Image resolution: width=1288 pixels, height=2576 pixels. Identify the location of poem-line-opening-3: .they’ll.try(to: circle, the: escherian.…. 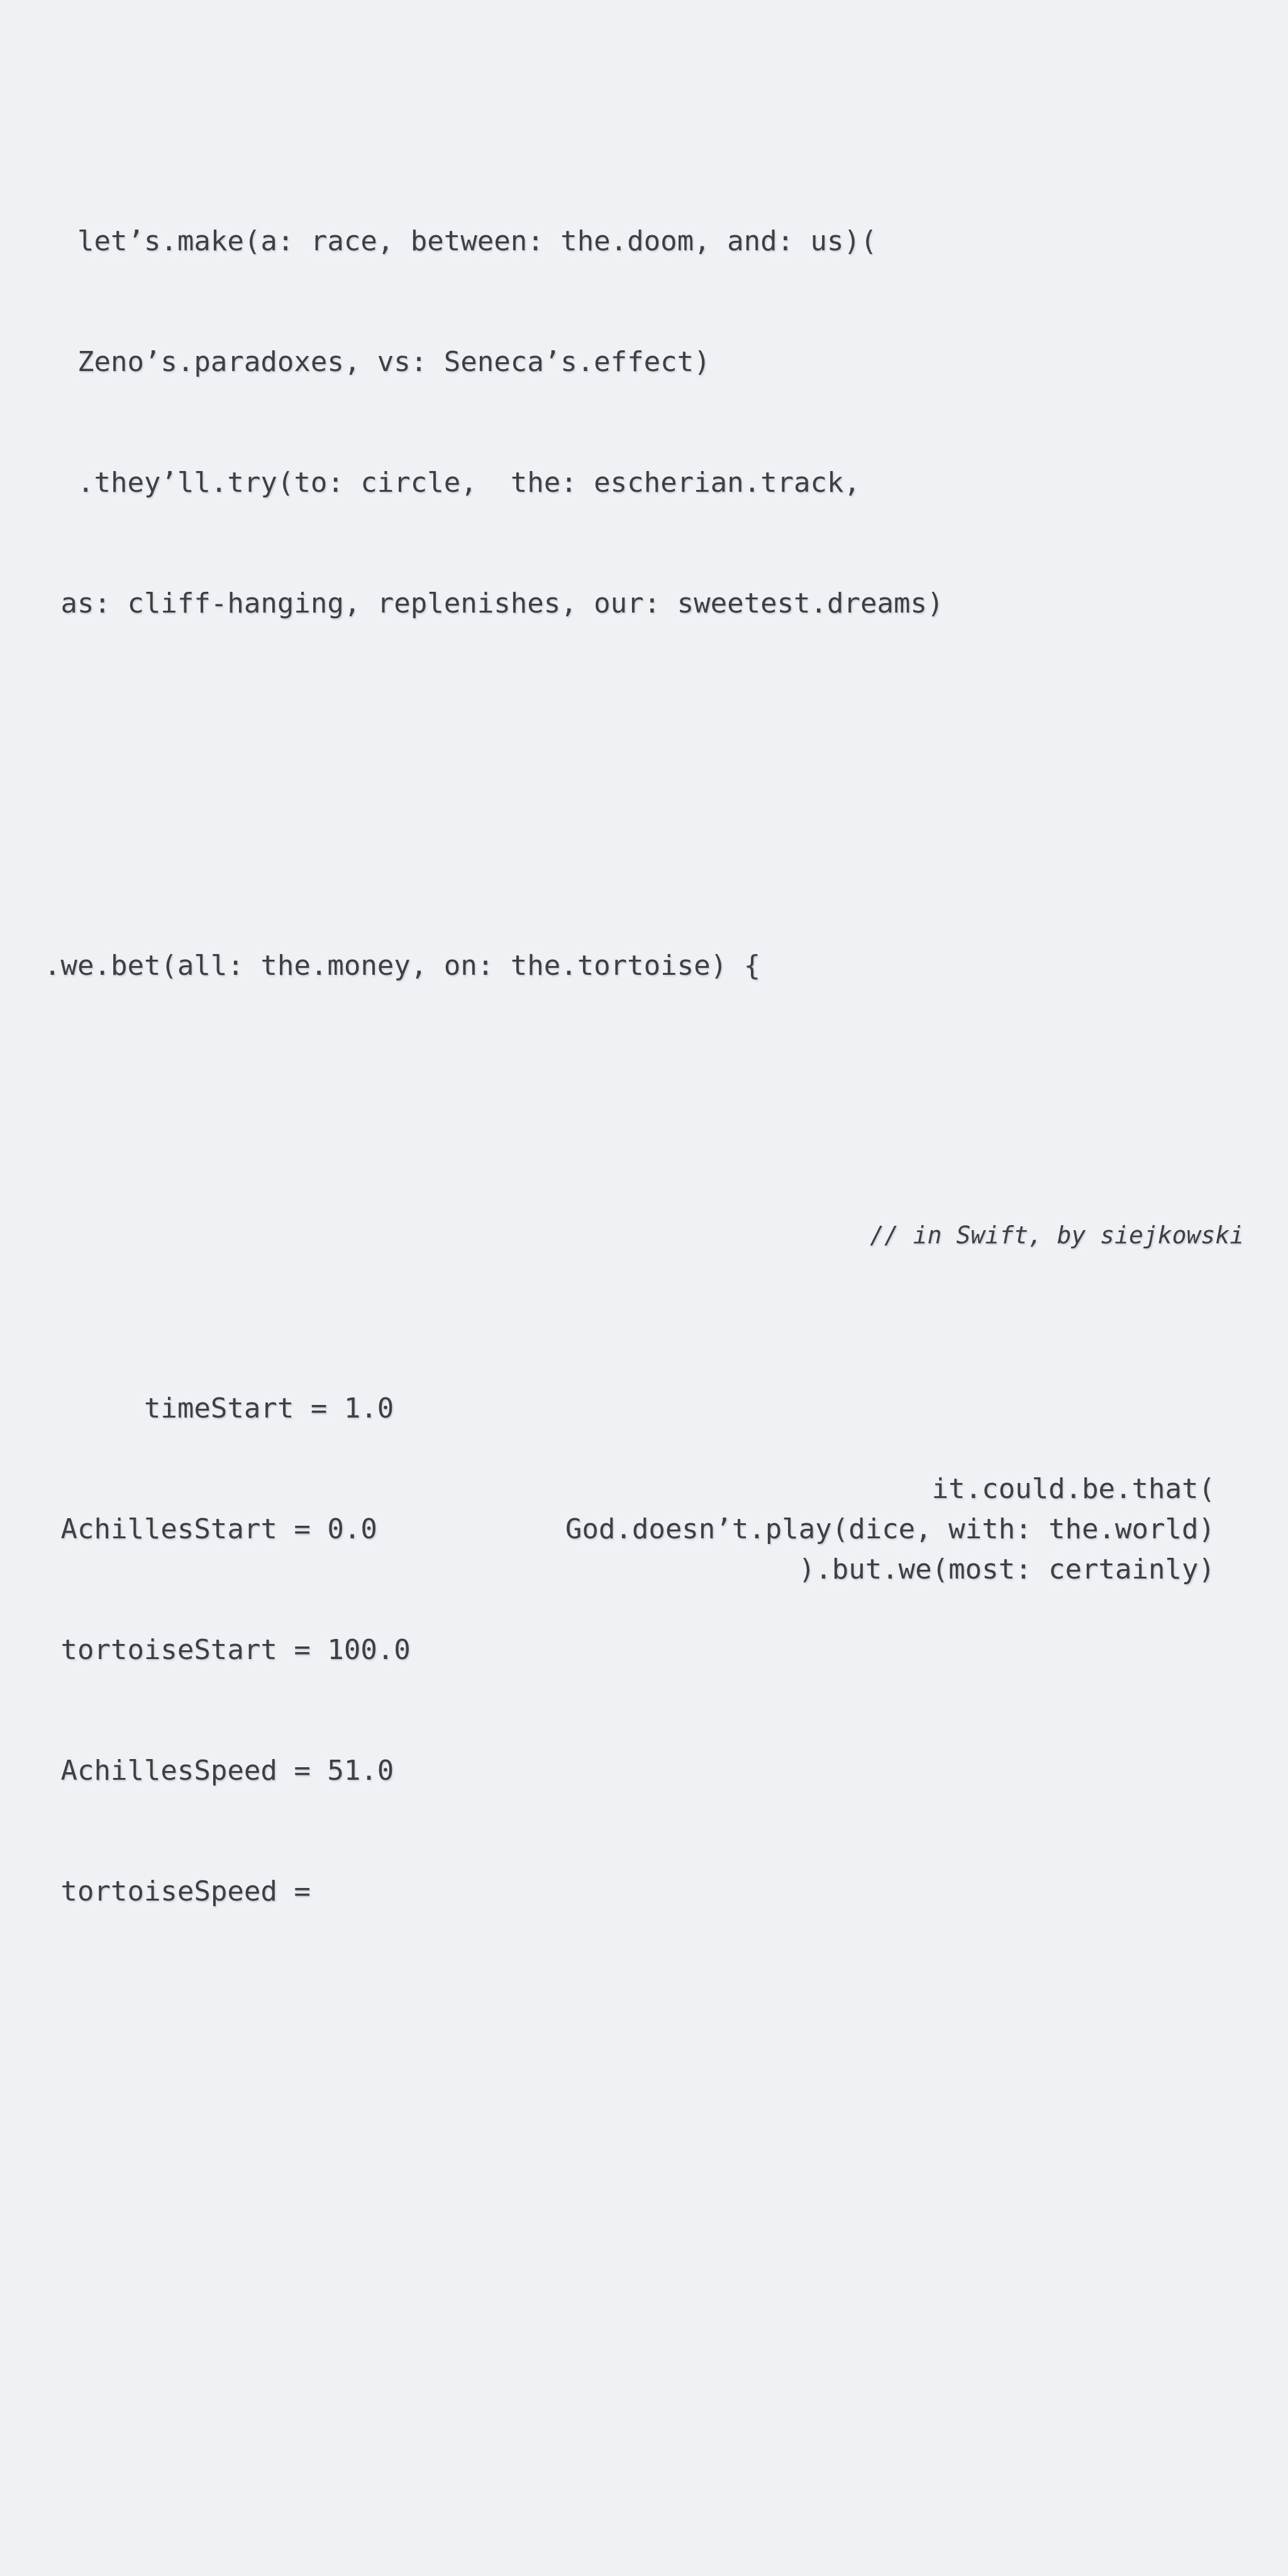
(452, 483).